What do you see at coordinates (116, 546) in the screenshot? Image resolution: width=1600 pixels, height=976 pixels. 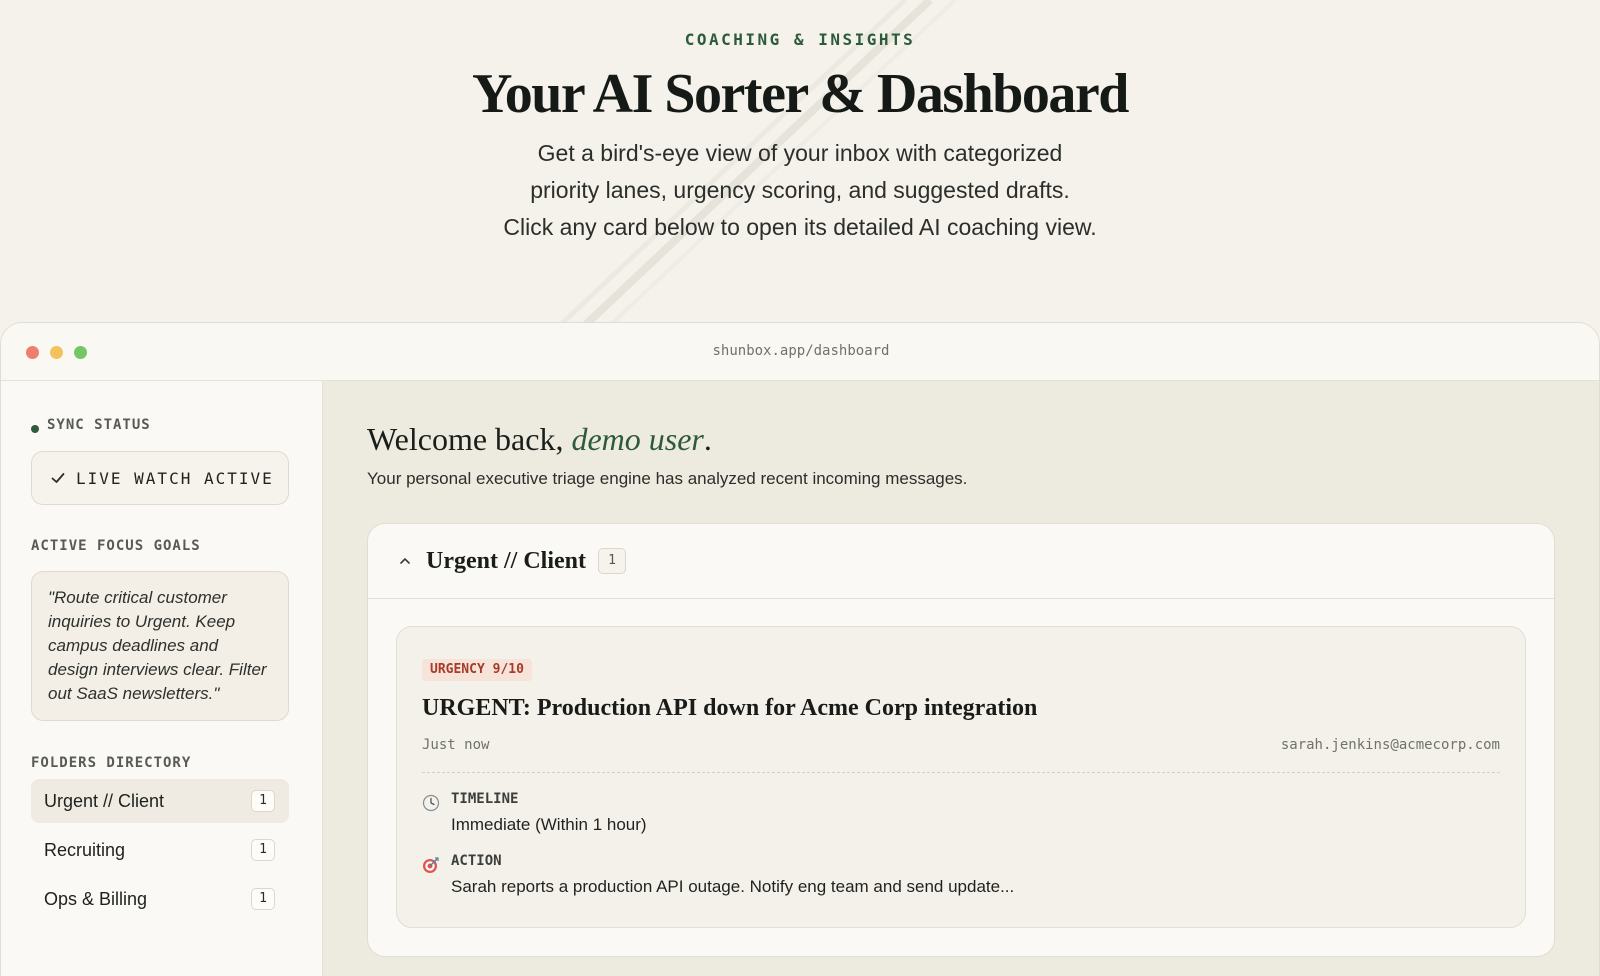 I see `focus-goals-label: ACTIVE FOCUS GOALS` at bounding box center [116, 546].